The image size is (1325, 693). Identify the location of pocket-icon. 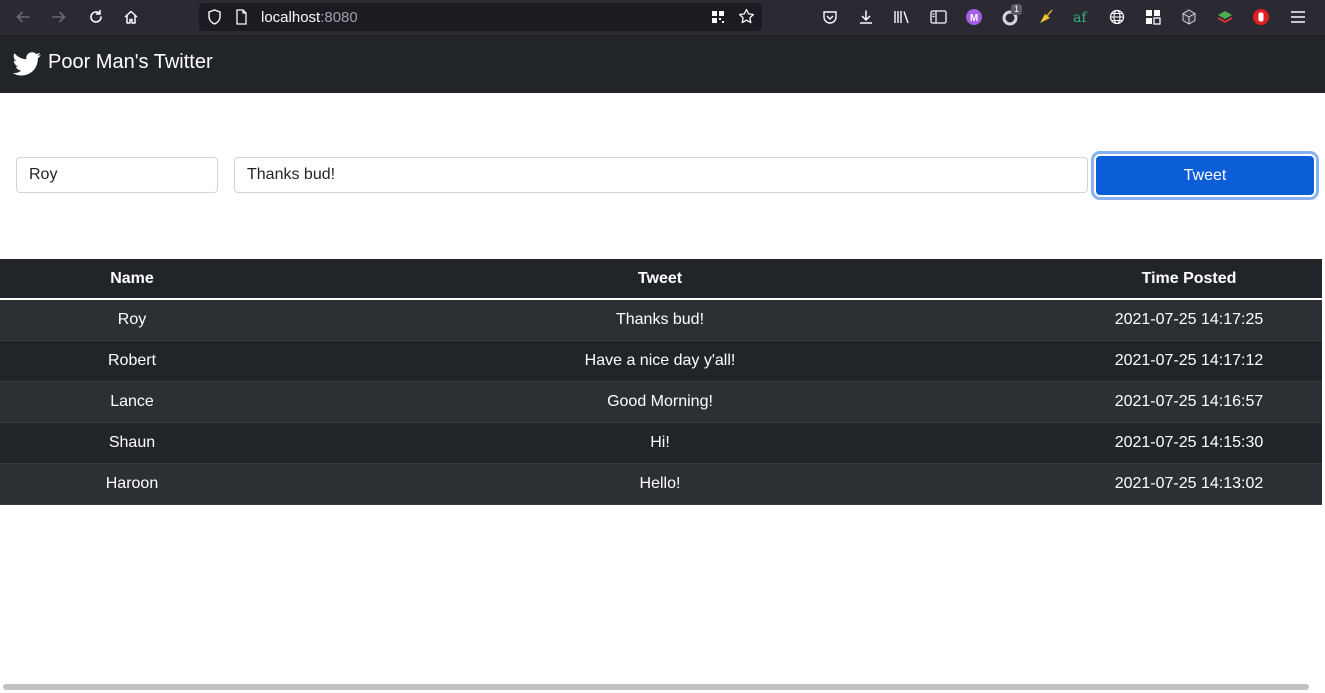
(830, 17).